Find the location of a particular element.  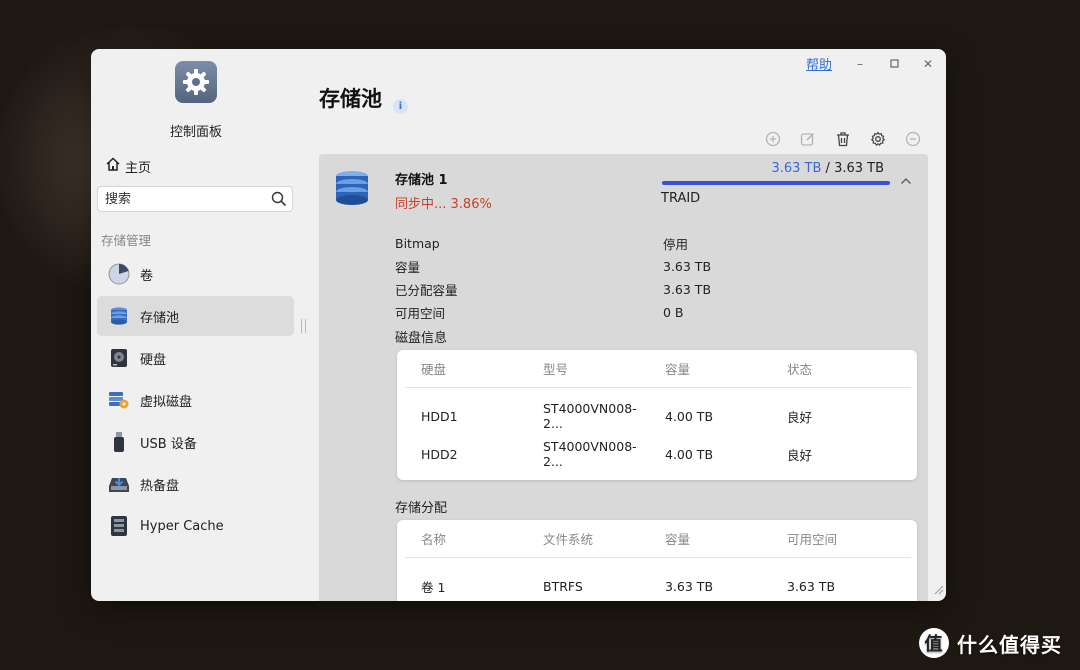

hot-spare-icon is located at coordinates (119, 484).